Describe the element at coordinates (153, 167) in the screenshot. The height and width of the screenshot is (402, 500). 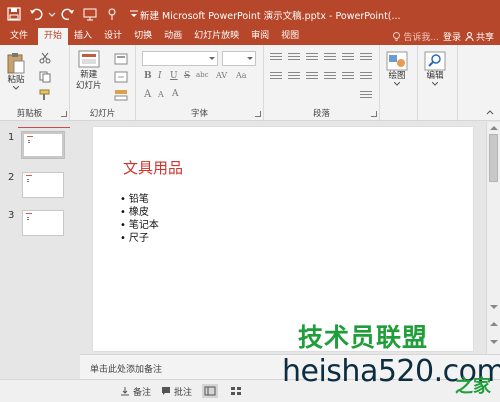
I see `slide-title: 文具用品` at that location.